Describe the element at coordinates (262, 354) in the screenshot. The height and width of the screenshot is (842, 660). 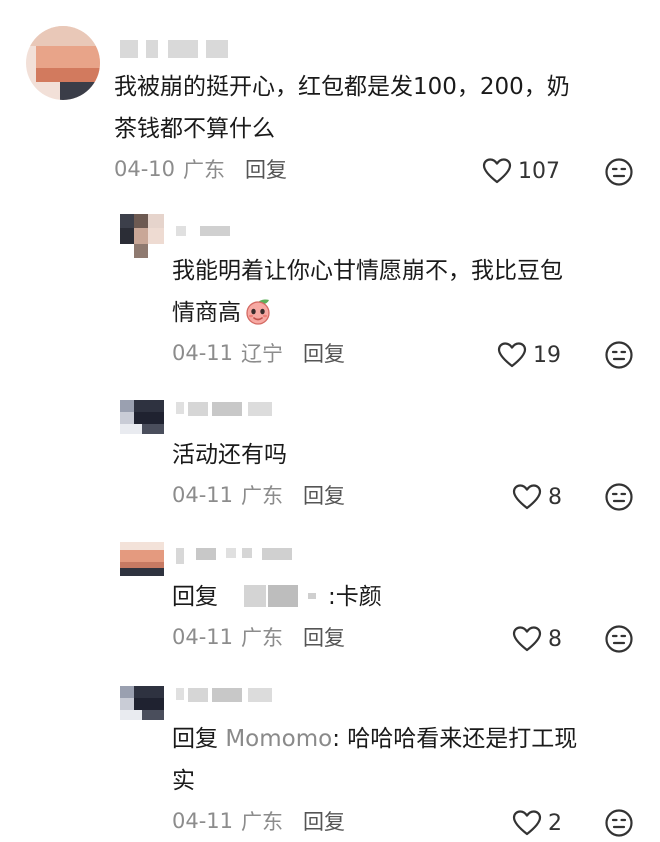
I see `comment-location: 辽宁` at that location.